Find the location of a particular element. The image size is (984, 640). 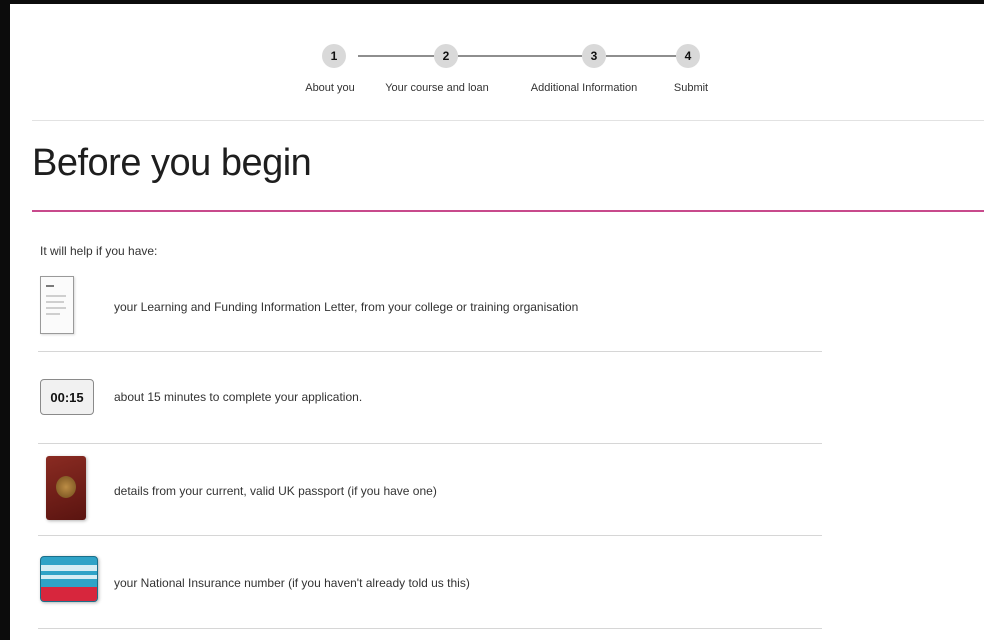

step-2-label: Your course and loan is located at coordinates (437, 88).